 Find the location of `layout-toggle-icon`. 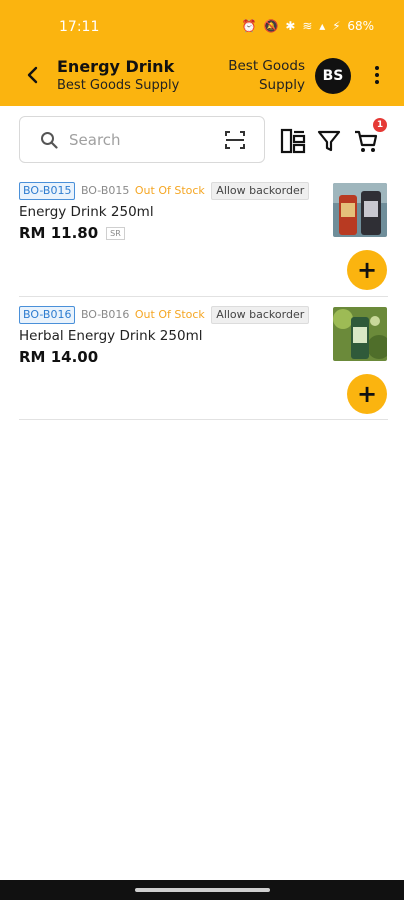

layout-toggle-icon is located at coordinates (293, 141).